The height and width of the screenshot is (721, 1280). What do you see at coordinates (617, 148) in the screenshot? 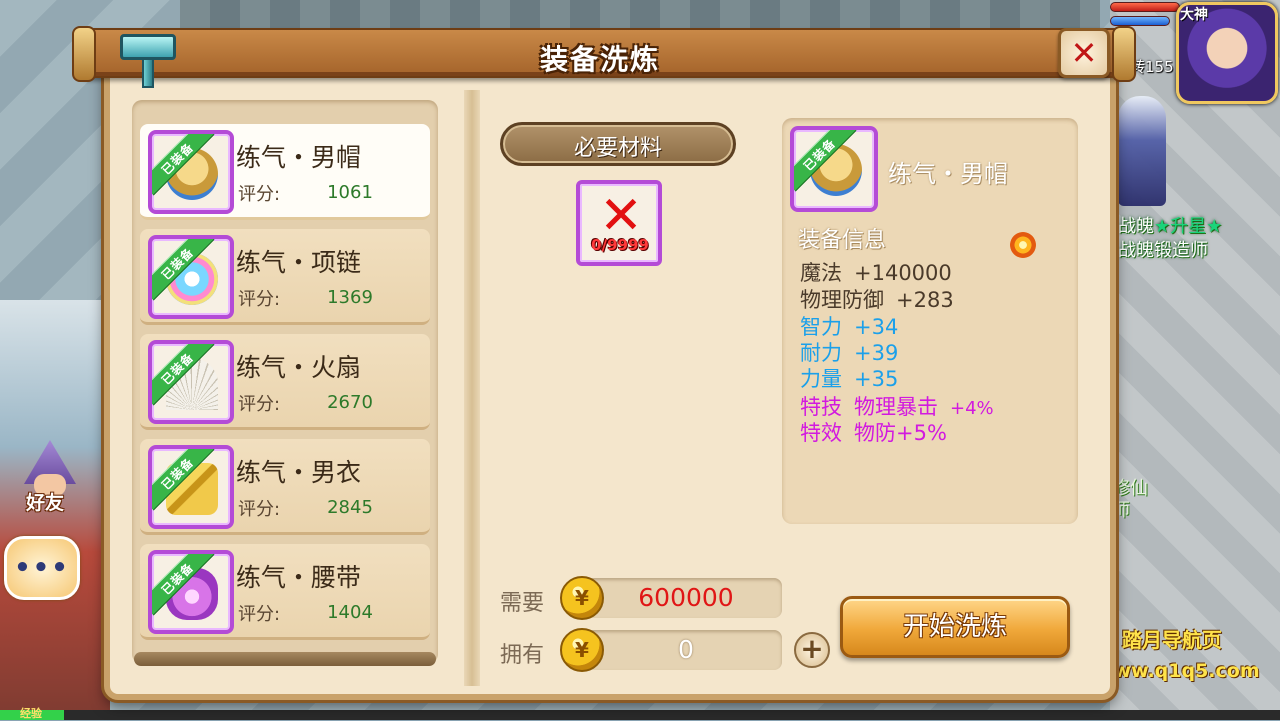
I see `materials-header-label: 必要材料` at bounding box center [617, 148].